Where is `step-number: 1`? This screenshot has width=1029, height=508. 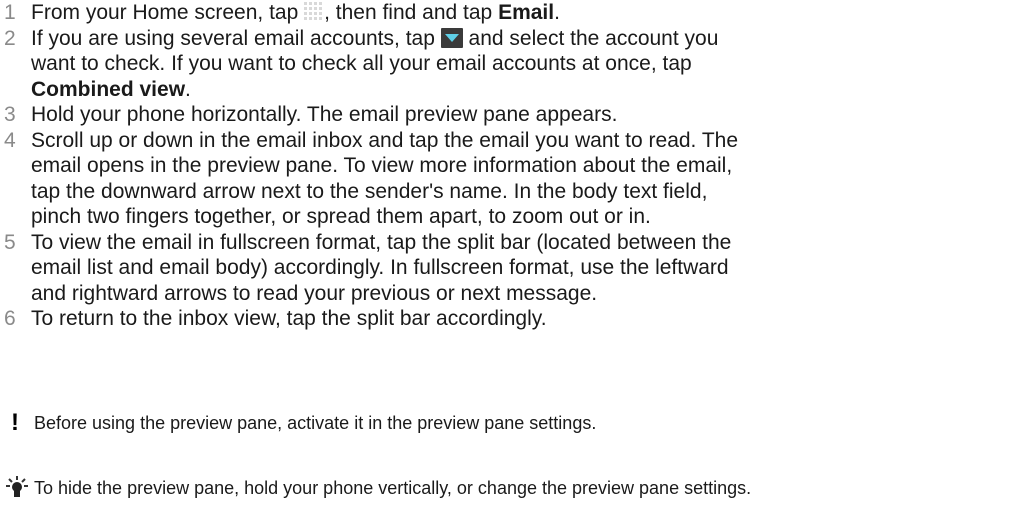
step-number: 1 is located at coordinates (10, 12).